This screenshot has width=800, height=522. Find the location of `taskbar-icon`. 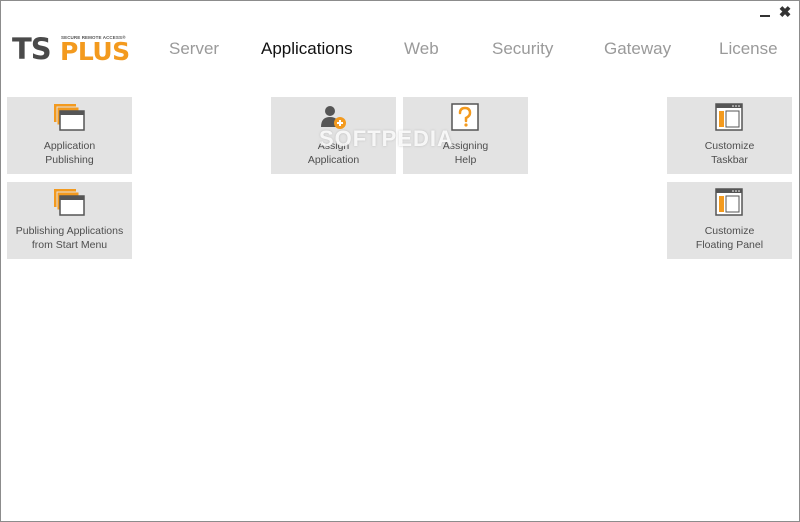

taskbar-icon is located at coordinates (729, 117).